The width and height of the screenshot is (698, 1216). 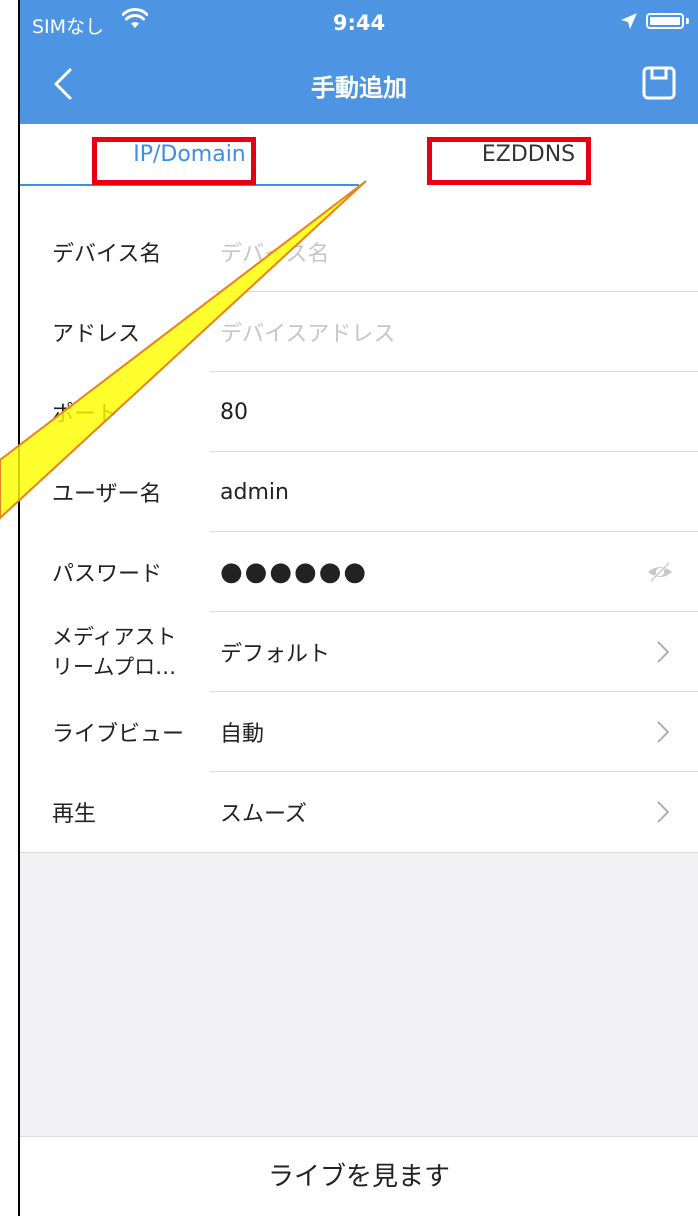 What do you see at coordinates (509, 161) in the screenshot?
I see `highlight-box-ezddns` at bounding box center [509, 161].